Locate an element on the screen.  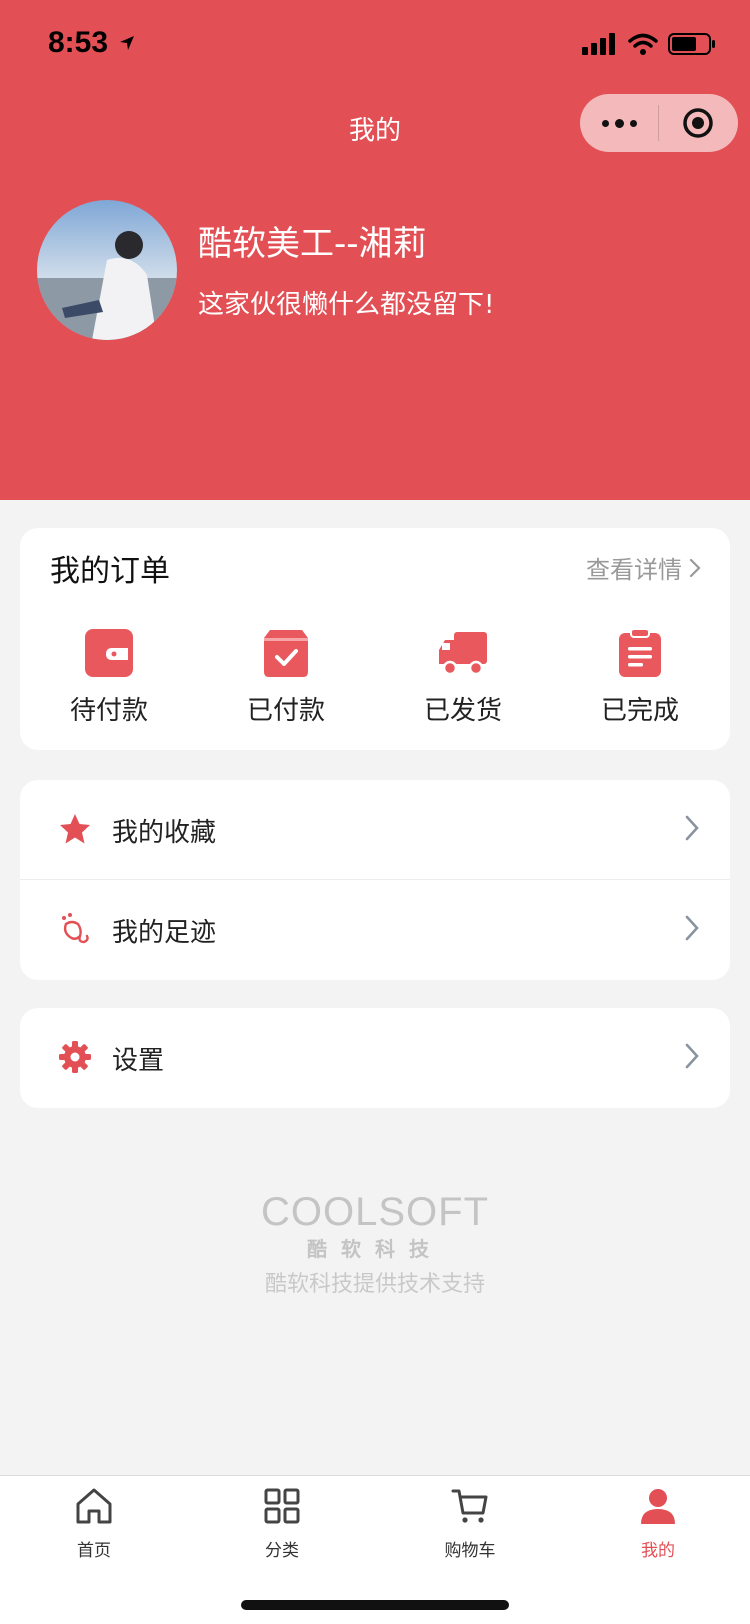
star-icon is located at coordinates (75, 829).